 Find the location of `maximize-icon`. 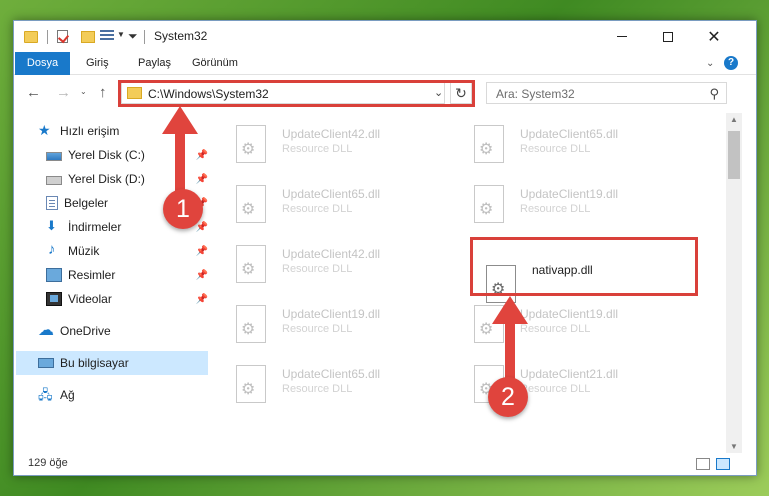

maximize-icon is located at coordinates (668, 36).